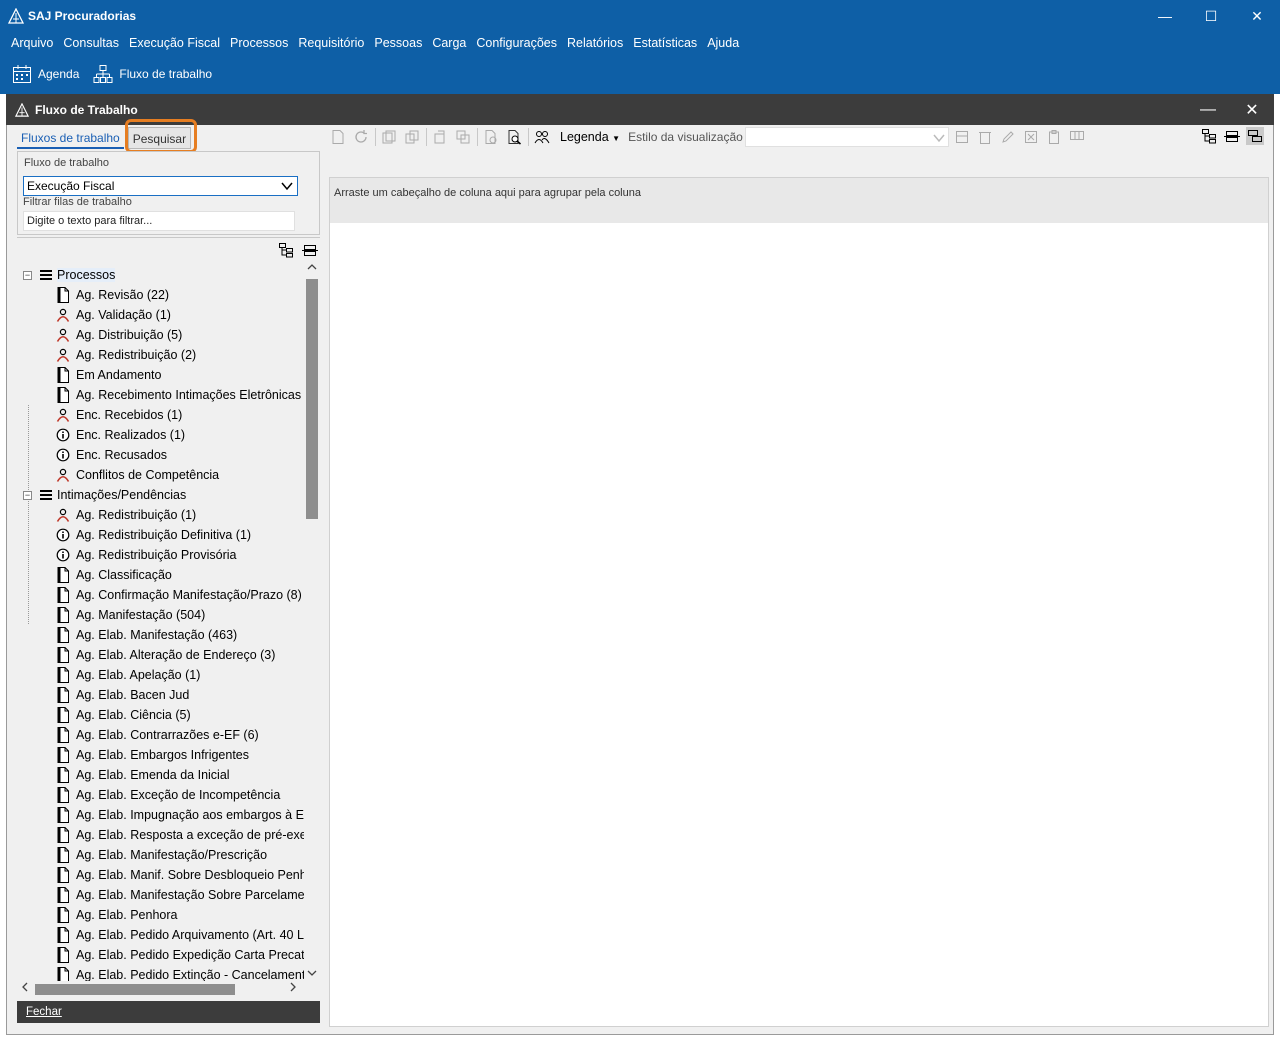 This screenshot has width=1280, height=1040. What do you see at coordinates (338, 137) in the screenshot?
I see `new-document-icon` at bounding box center [338, 137].